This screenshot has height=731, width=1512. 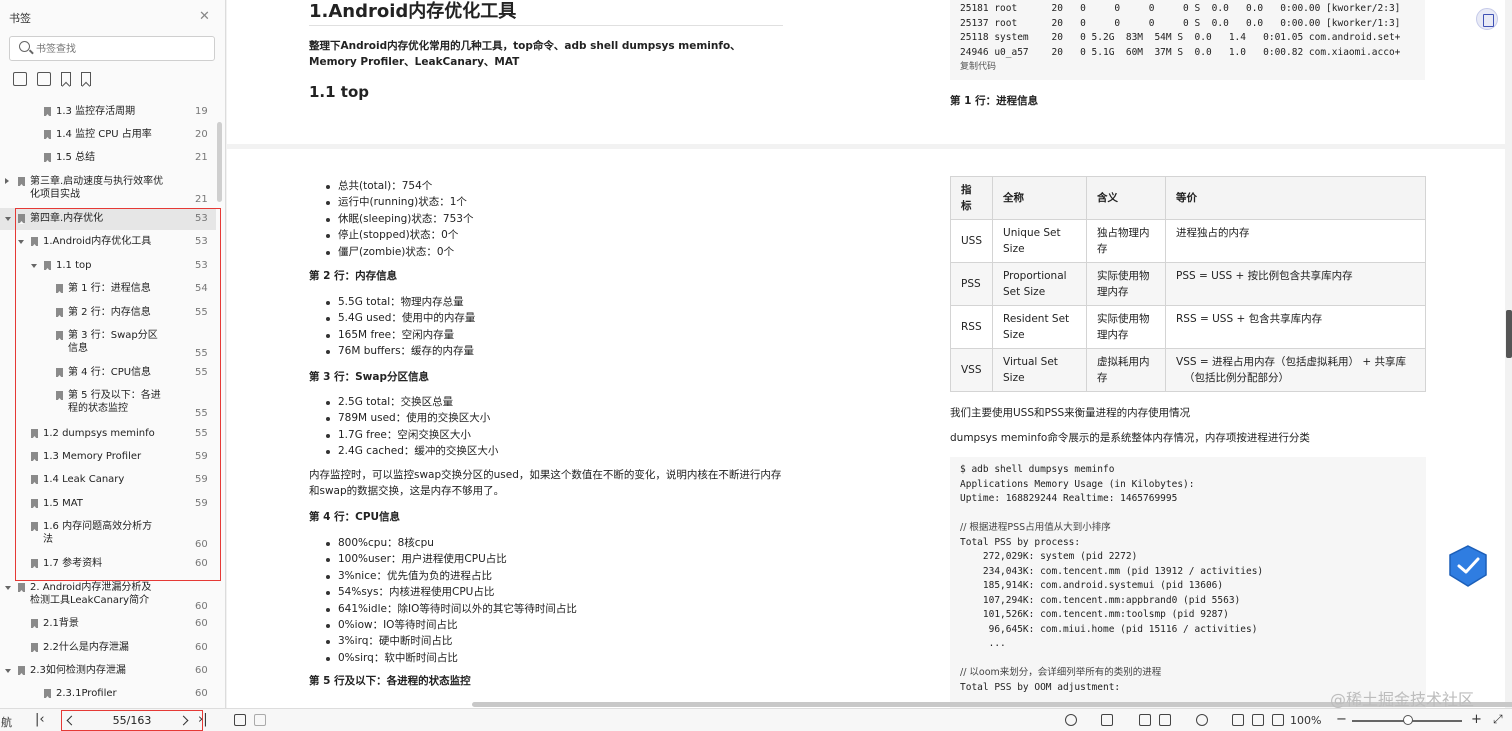 What do you see at coordinates (756, 719) in the screenshot?
I see `status-bar: 航 |‹ ›| 100% − + ⤢` at bounding box center [756, 719].